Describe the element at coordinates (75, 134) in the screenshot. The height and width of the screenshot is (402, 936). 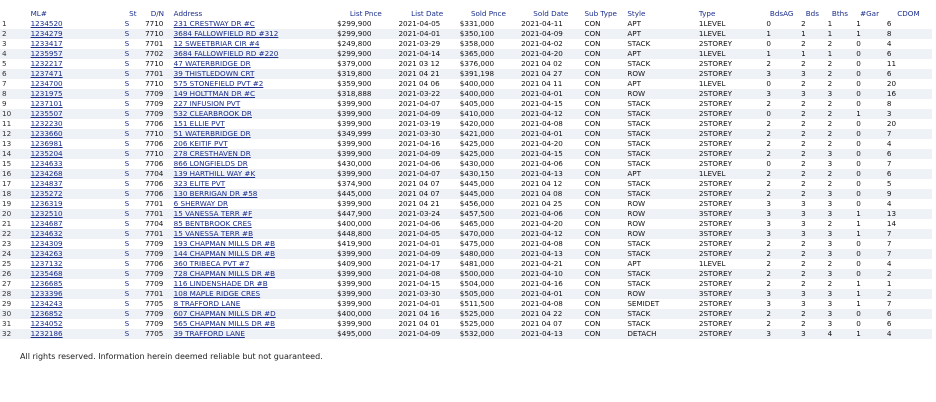
I see `mls-number-cell: 1233660` at that location.